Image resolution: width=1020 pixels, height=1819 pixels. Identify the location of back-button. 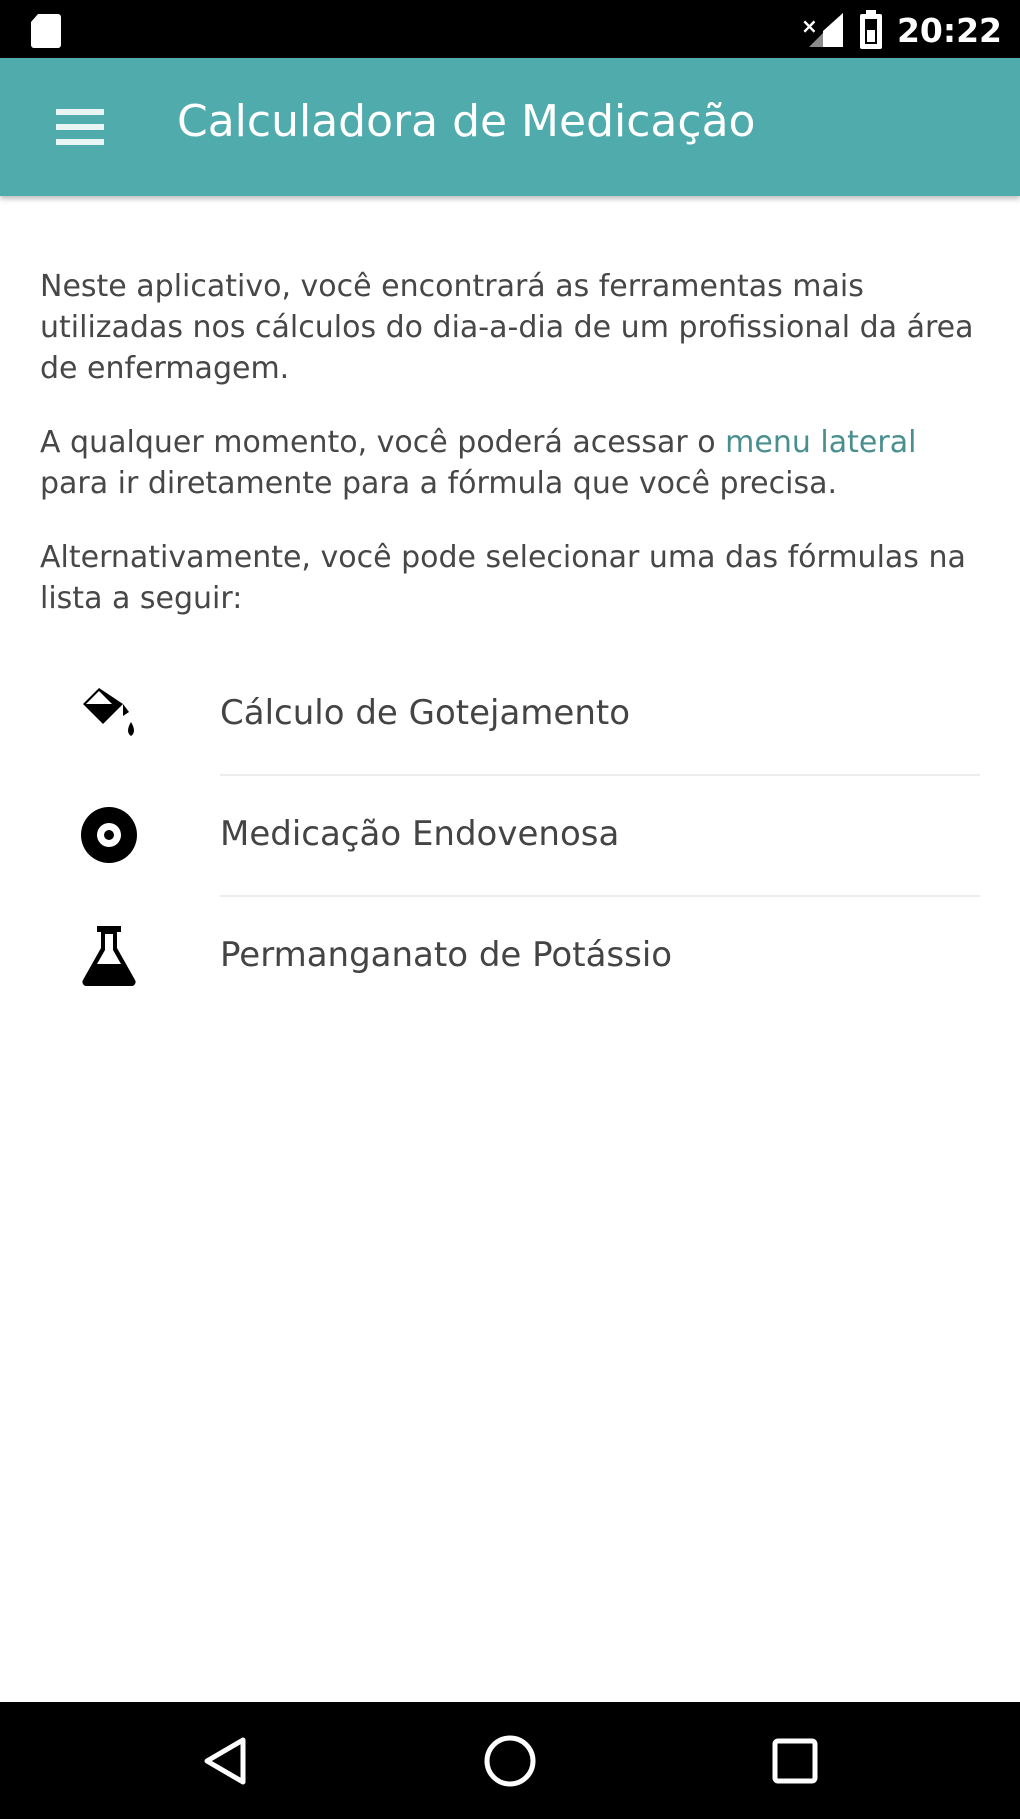
(225, 1761).